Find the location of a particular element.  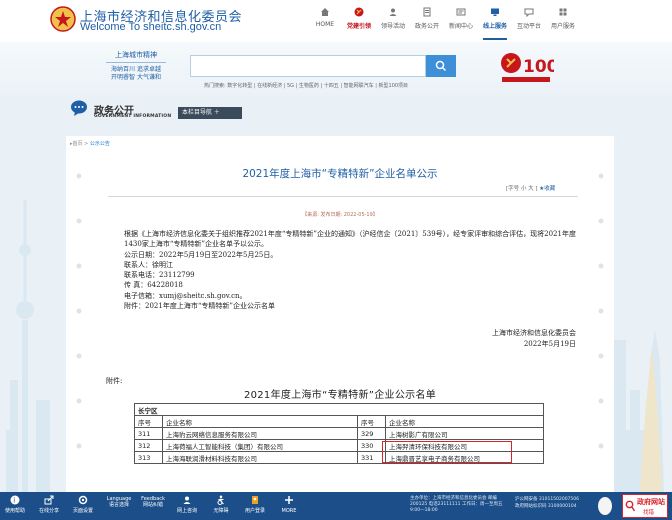

title-divider is located at coordinates (343, 196).